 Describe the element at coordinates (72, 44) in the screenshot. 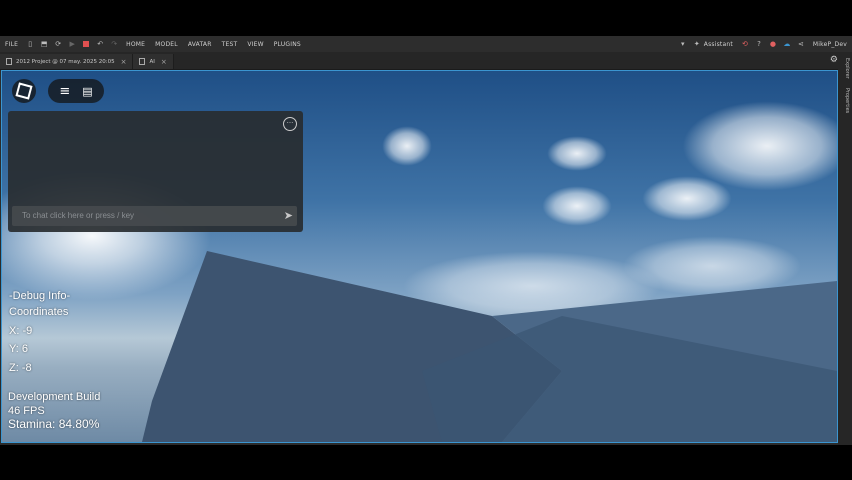

I see `play-icon: ▶` at that location.